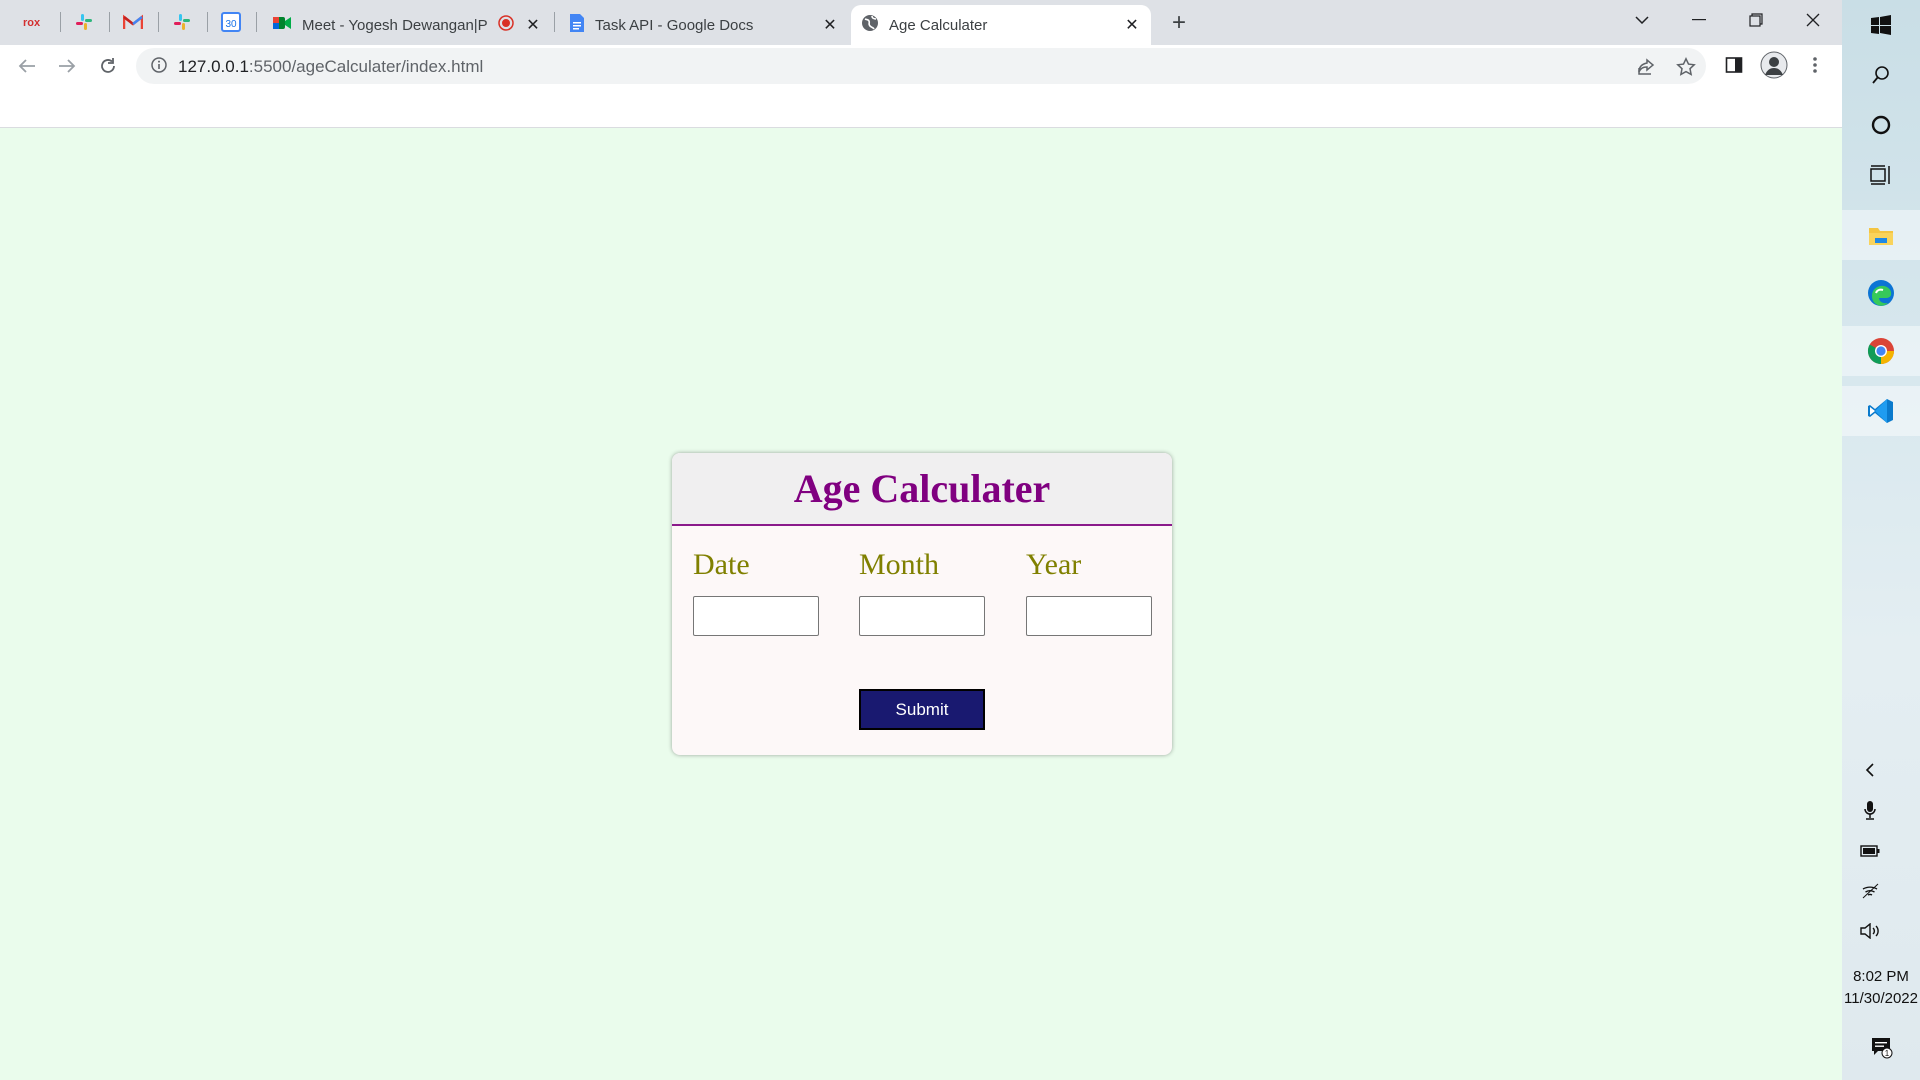 Image resolution: width=1920 pixels, height=1080 pixels. I want to click on task-view-icon, so click(1881, 175).